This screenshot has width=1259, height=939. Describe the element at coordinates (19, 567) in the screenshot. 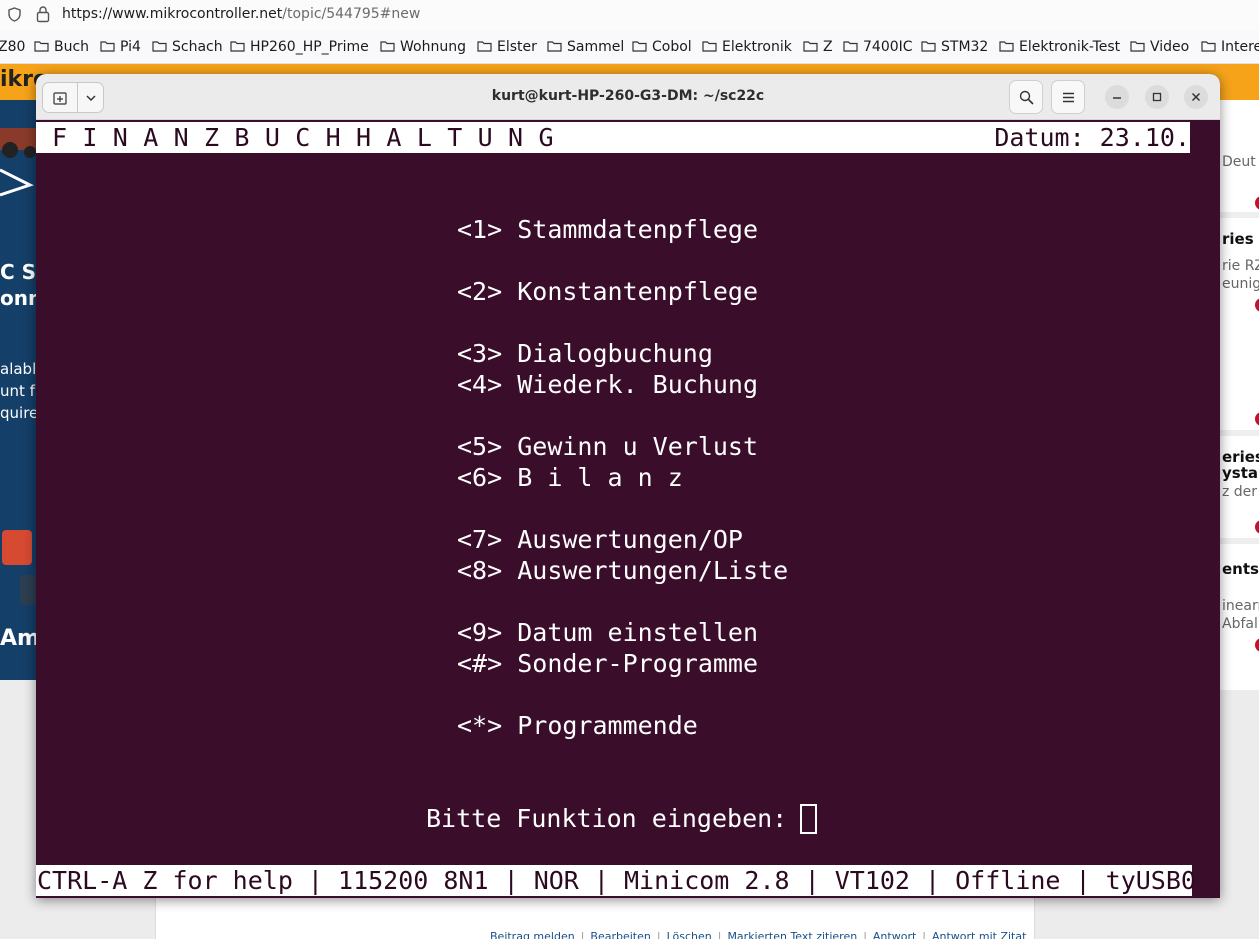

I see `equipment-icon` at that location.